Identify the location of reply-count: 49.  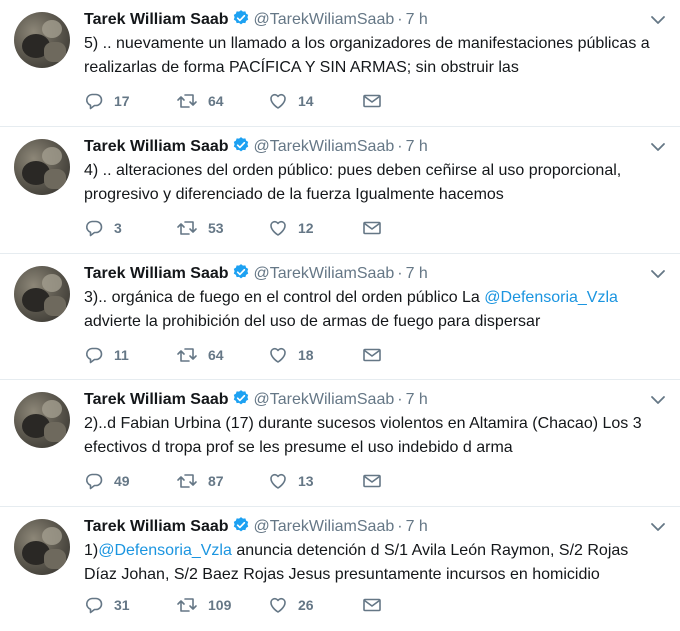
(122, 481).